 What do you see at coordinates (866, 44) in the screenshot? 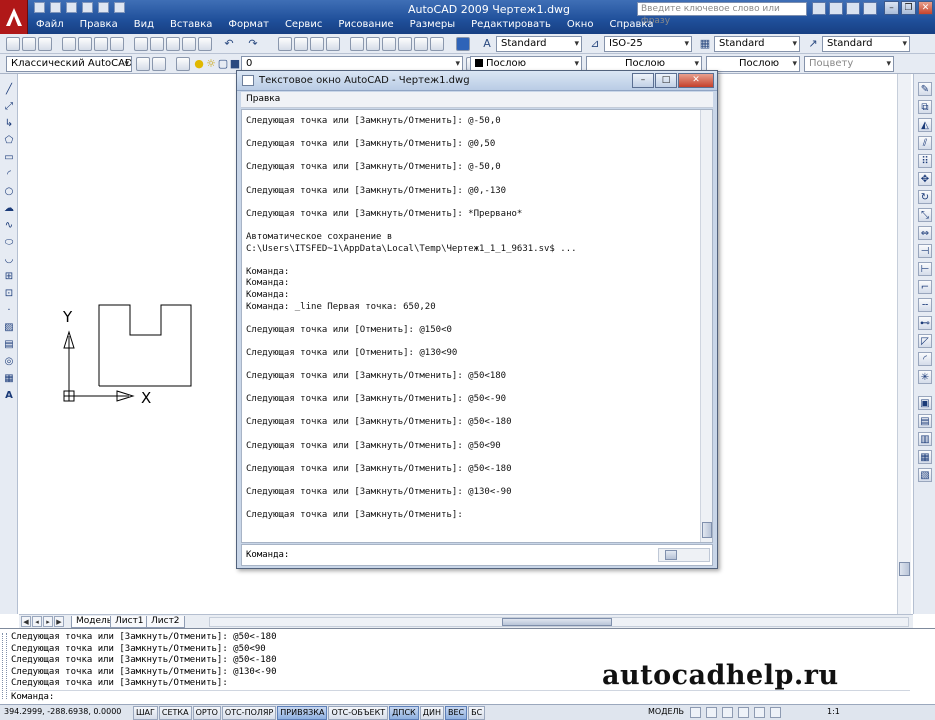
I see `multileader-style-select: Standard` at bounding box center [866, 44].